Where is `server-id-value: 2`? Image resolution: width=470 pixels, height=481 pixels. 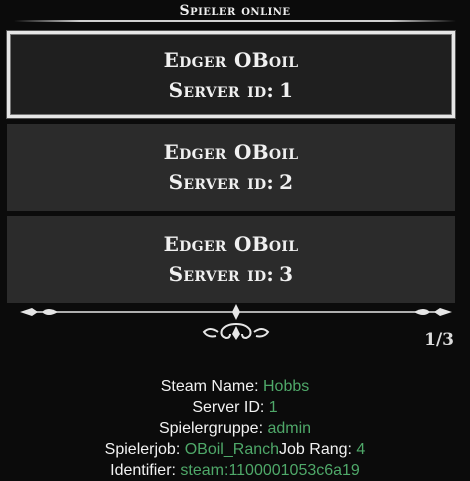
server-id-value: 2 is located at coordinates (286, 182).